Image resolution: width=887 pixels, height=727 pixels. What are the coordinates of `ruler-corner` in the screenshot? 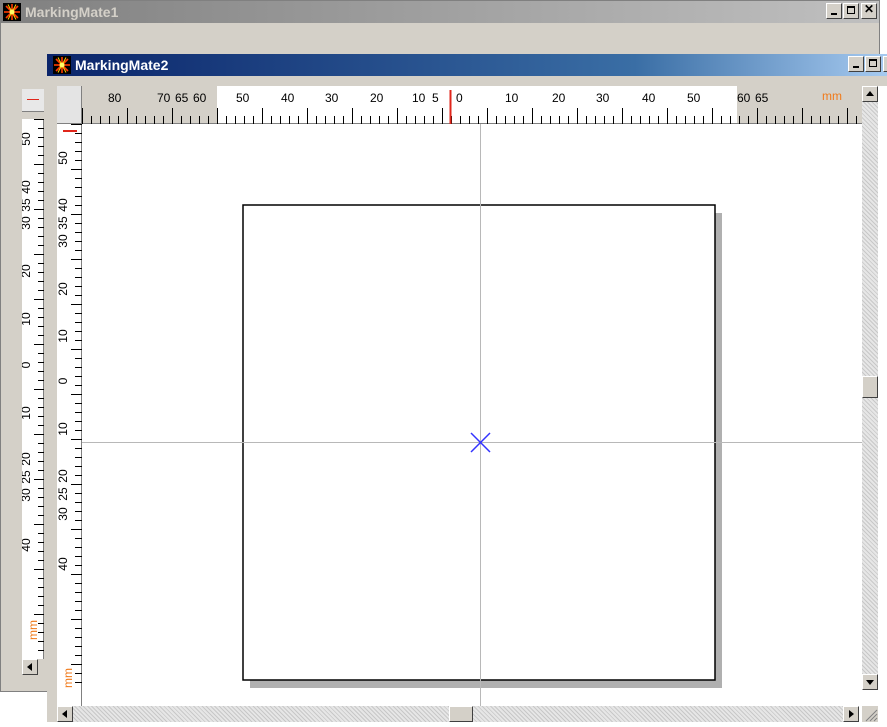 It's located at (69, 105).